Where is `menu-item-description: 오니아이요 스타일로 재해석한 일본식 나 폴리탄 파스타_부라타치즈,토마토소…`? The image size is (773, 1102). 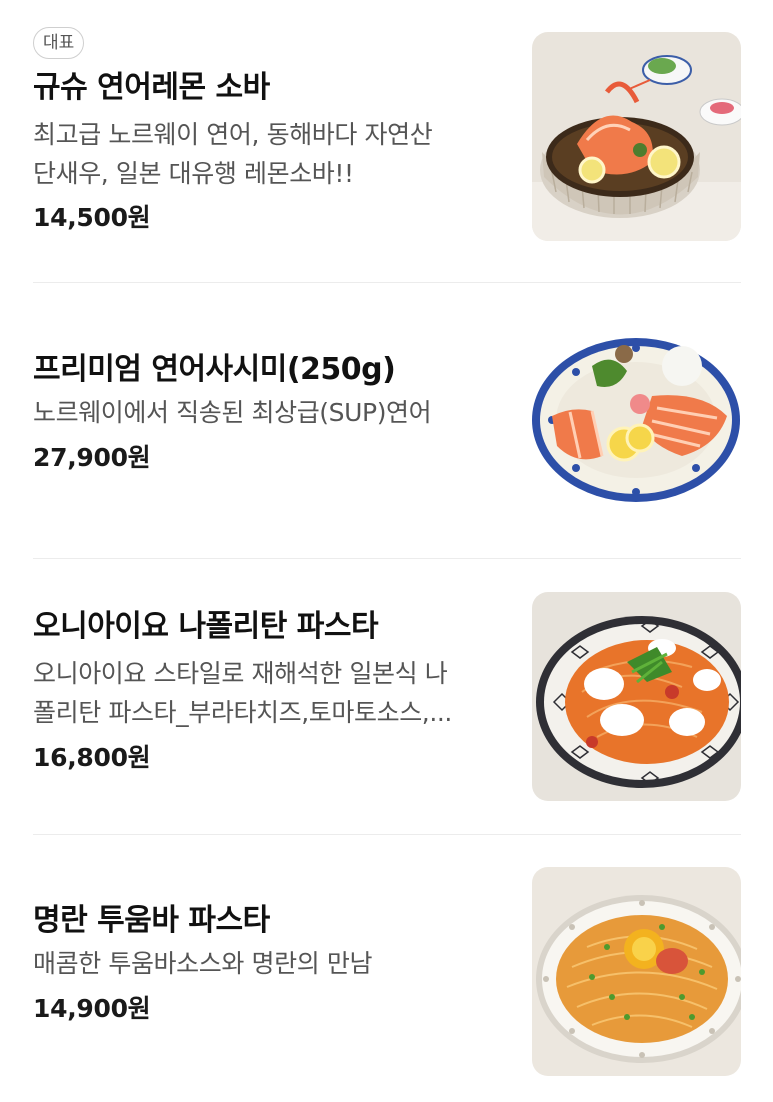
menu-item-description: 오니아이요 스타일로 재해석한 일본식 나 폴리탄 파스타_부라타치즈,토마토소… is located at coordinates (268, 693).